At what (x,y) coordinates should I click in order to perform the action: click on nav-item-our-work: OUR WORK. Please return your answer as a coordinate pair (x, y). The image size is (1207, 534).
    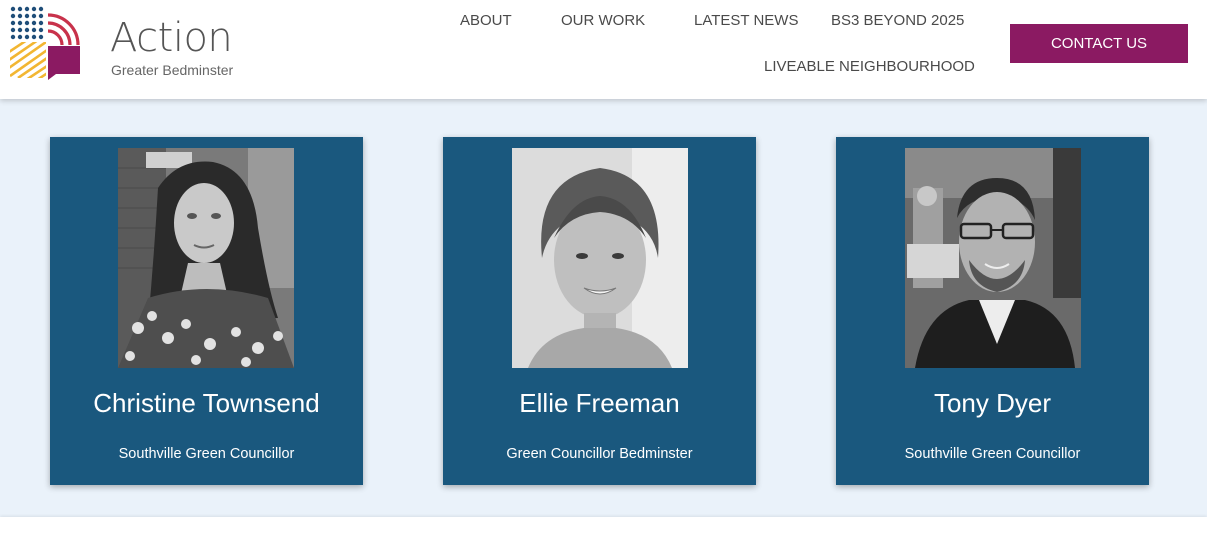
    Looking at the image, I should click on (603, 21).